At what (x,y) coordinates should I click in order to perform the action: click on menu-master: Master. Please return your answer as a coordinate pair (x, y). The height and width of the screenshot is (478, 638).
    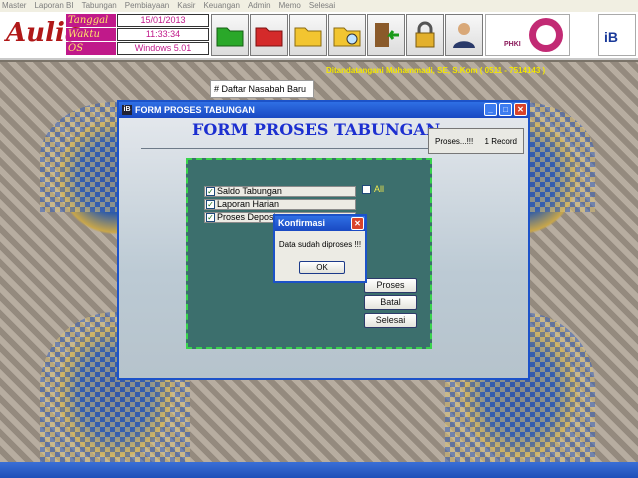
    Looking at the image, I should click on (14, 6).